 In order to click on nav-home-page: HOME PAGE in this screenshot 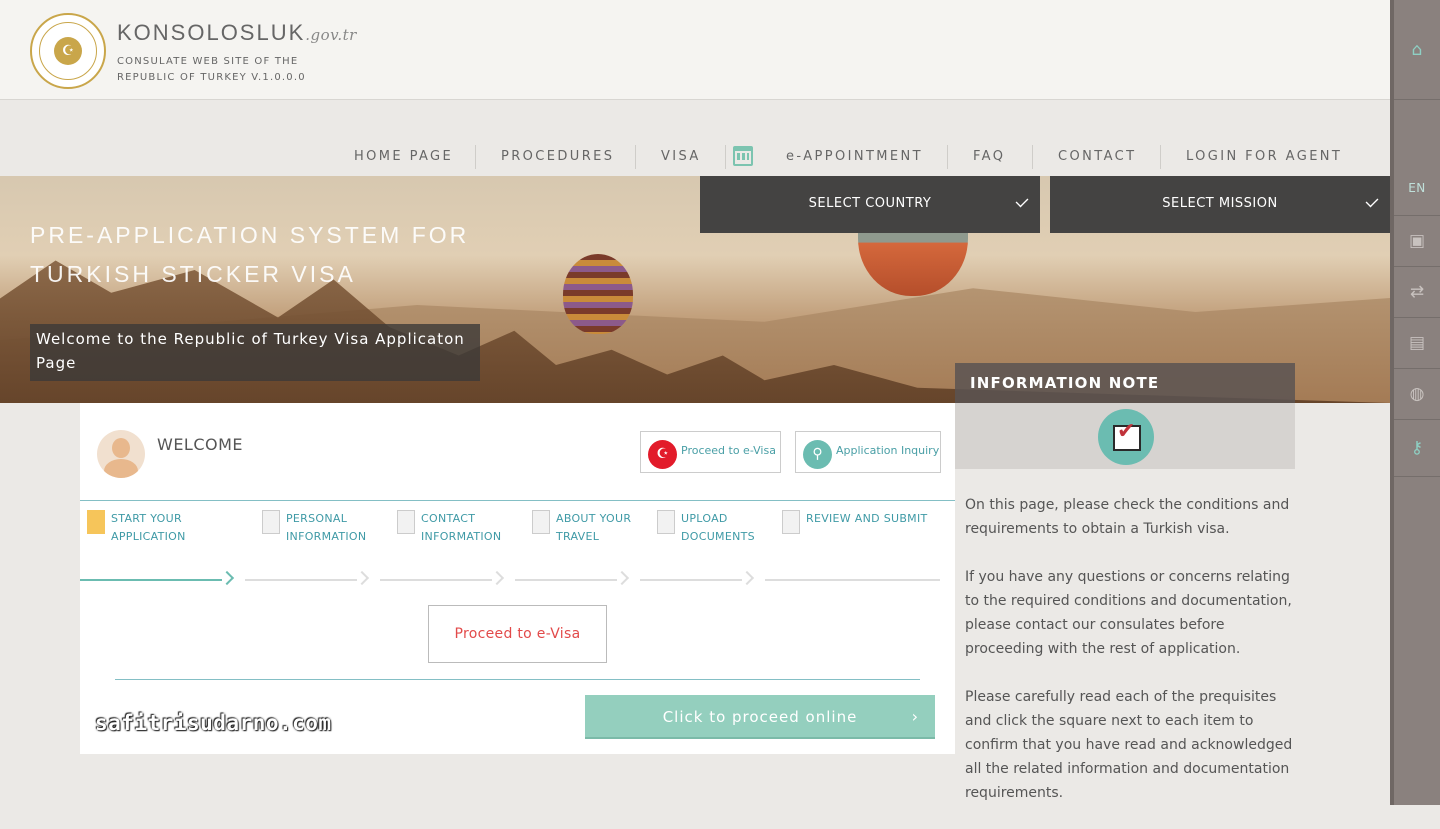, I will do `click(403, 156)`.